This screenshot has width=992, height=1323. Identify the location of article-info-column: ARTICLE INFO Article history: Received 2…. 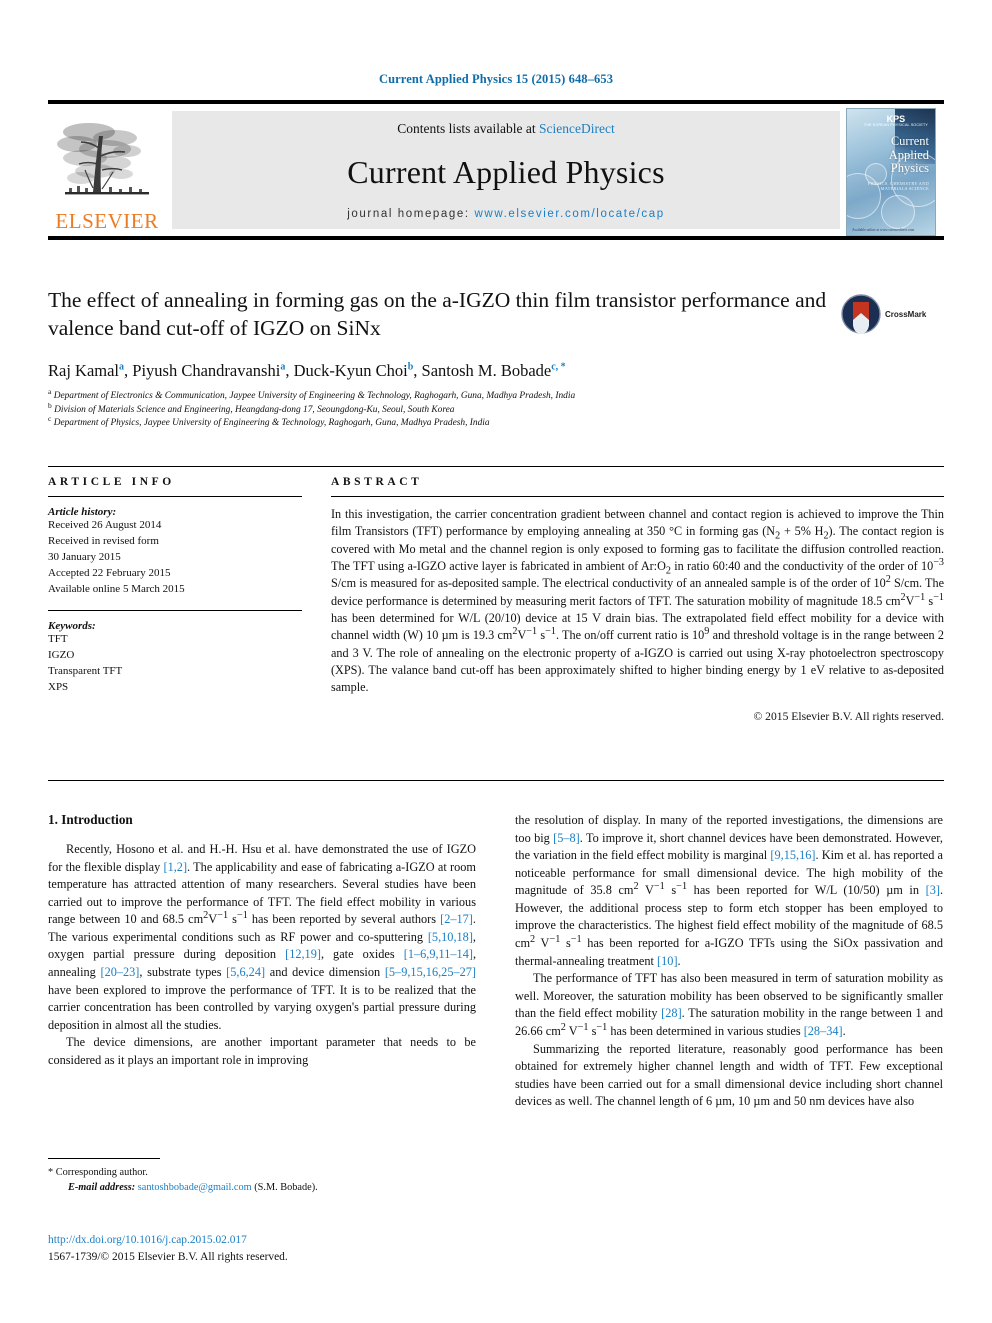
(175, 599).